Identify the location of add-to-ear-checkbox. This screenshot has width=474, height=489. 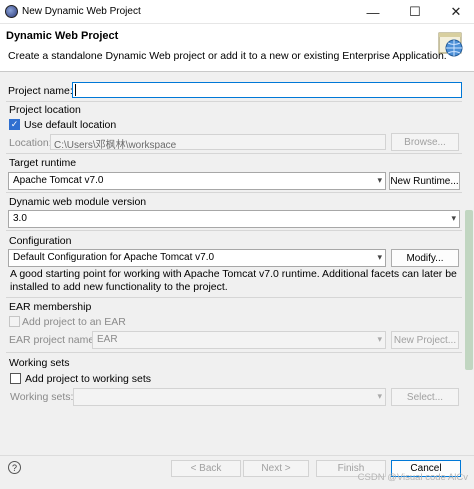
(14, 321).